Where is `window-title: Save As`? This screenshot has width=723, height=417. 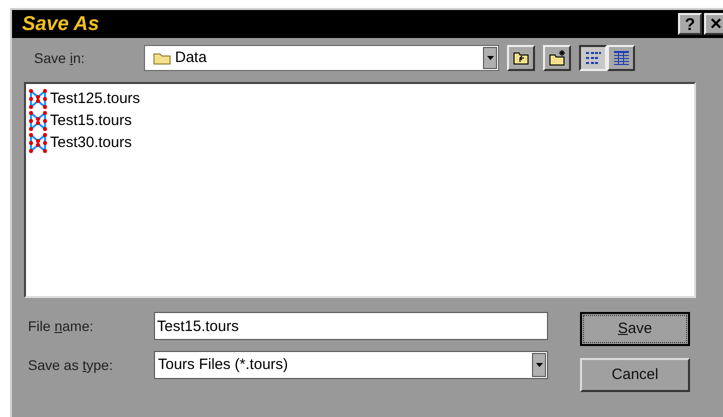 window-title: Save As is located at coordinates (61, 24).